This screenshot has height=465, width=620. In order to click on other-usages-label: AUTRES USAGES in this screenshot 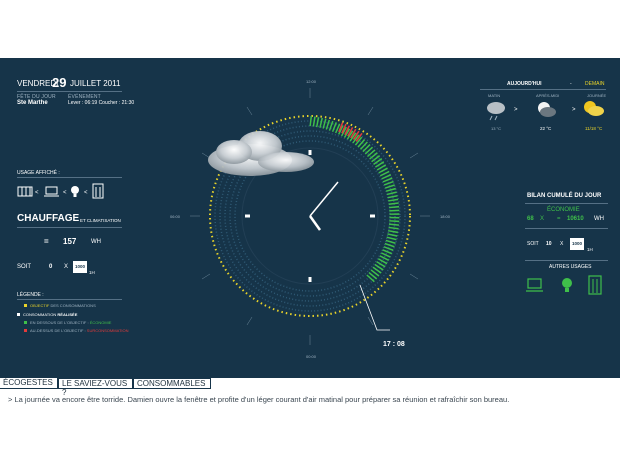, I will do `click(570, 267)`.